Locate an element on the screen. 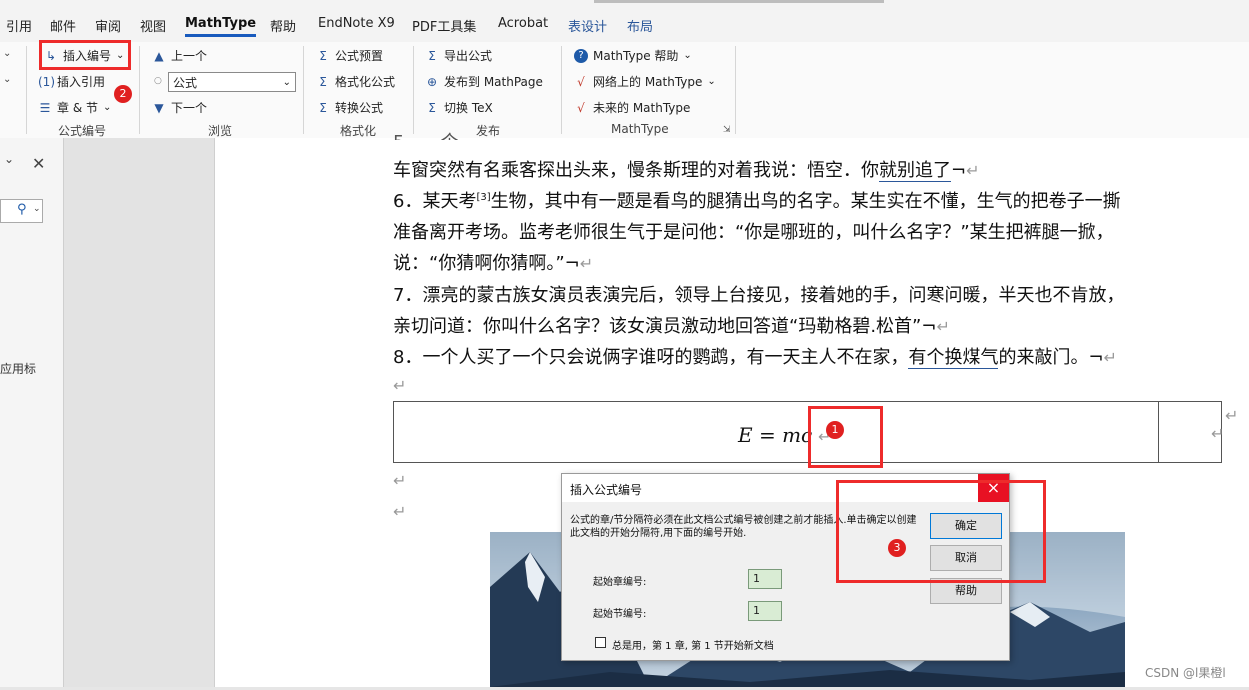 The height and width of the screenshot is (690, 1249). hyperlink-text: 有个换煤气 is located at coordinates (953, 358).